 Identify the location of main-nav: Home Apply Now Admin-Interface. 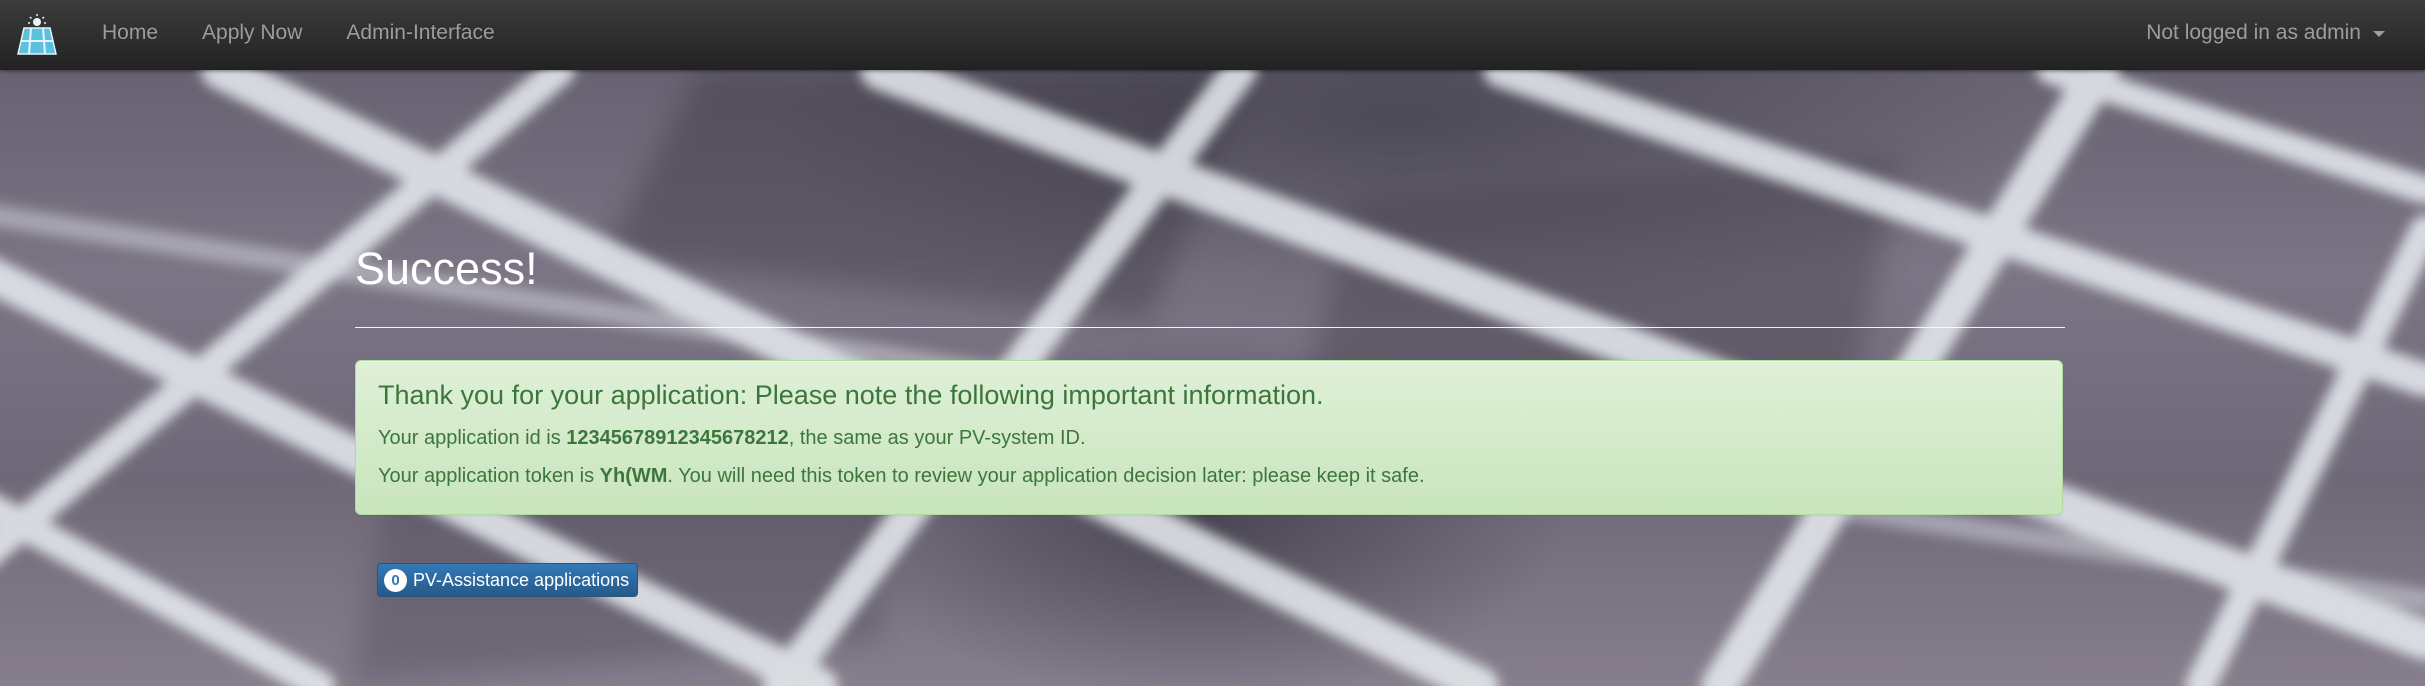
(298, 33).